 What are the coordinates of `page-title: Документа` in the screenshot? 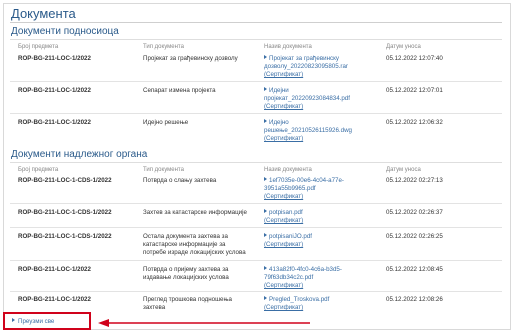 It's located at (43, 13).